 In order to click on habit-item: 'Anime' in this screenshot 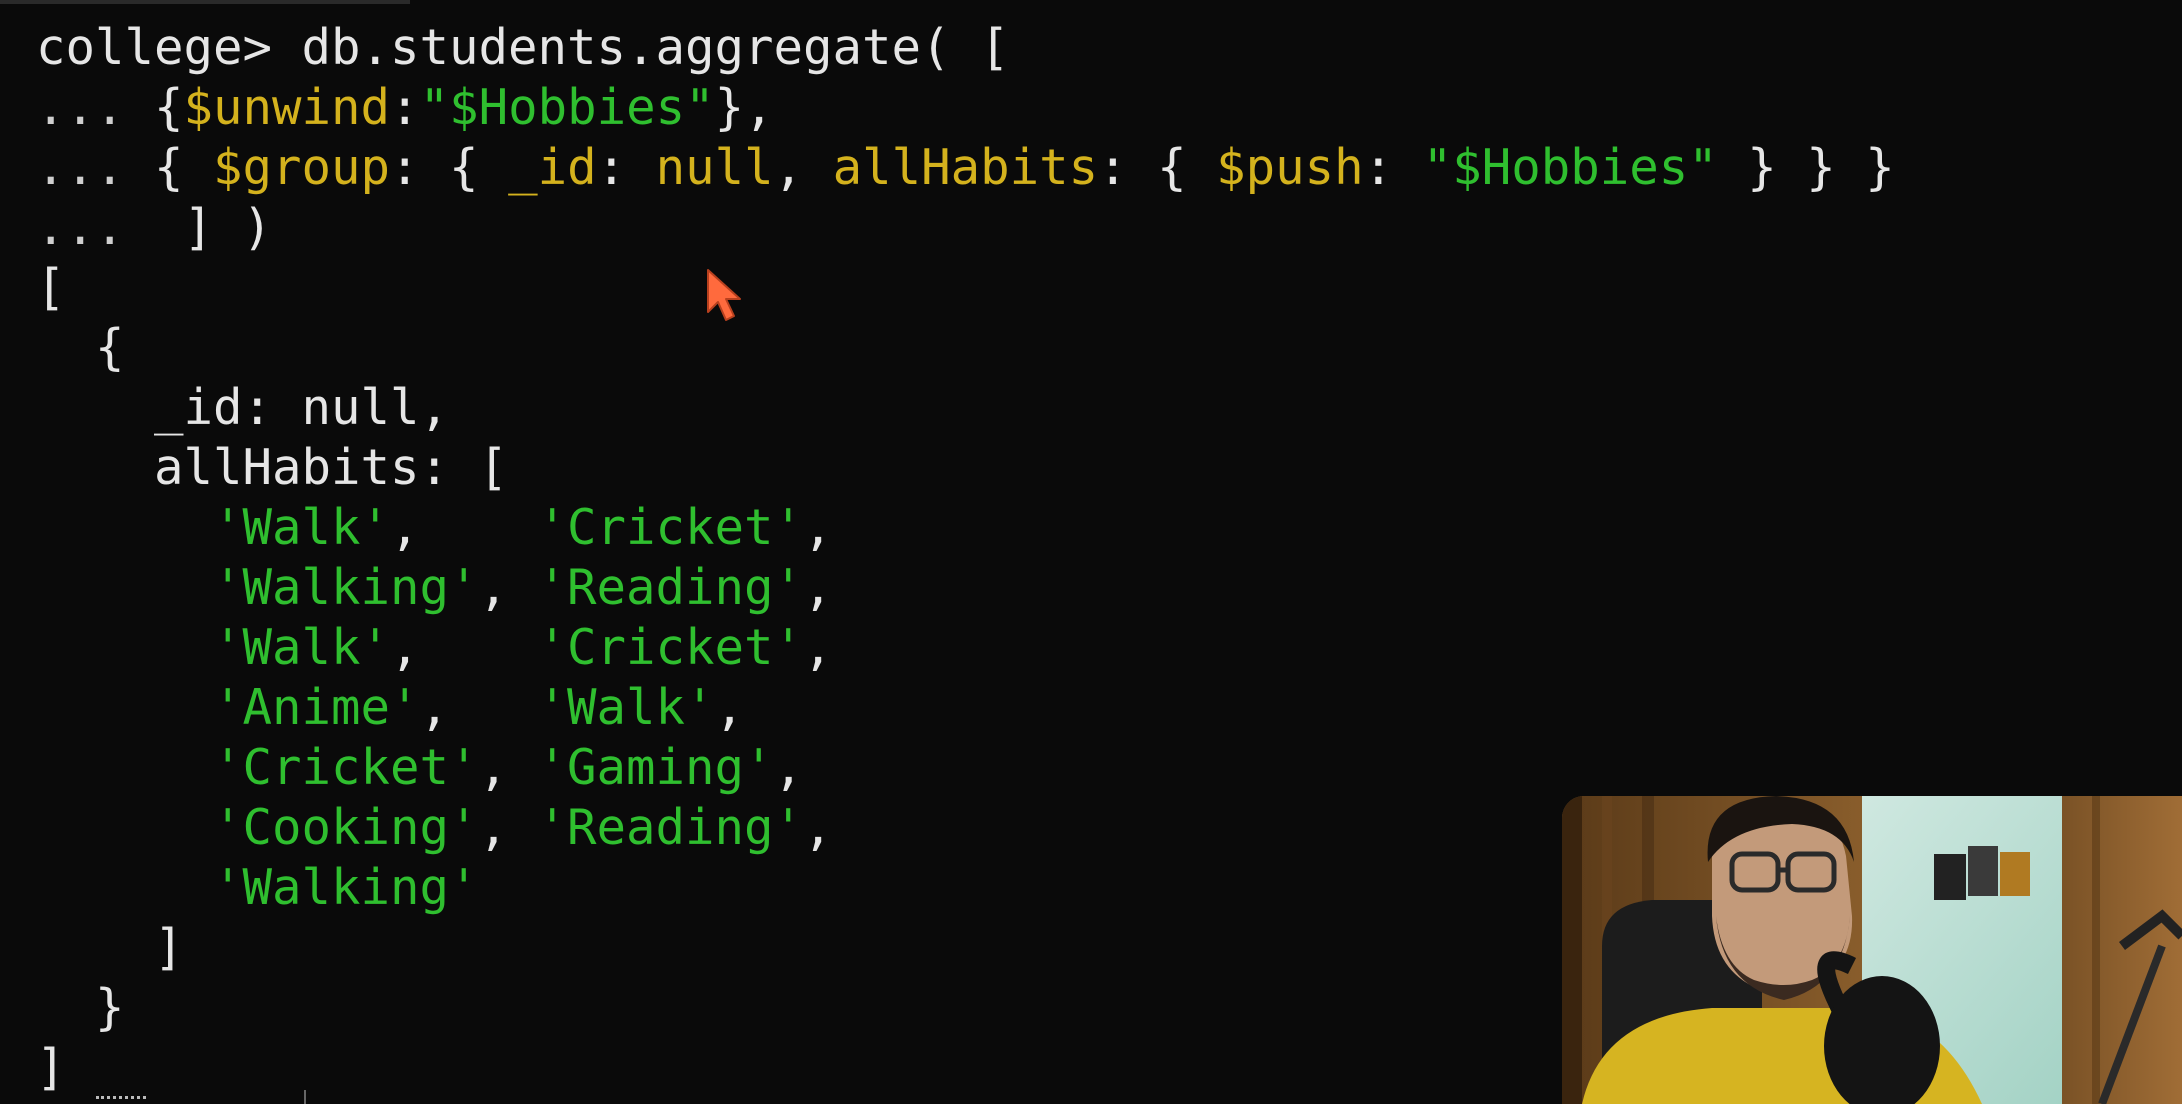, I will do `click(316, 707)`.